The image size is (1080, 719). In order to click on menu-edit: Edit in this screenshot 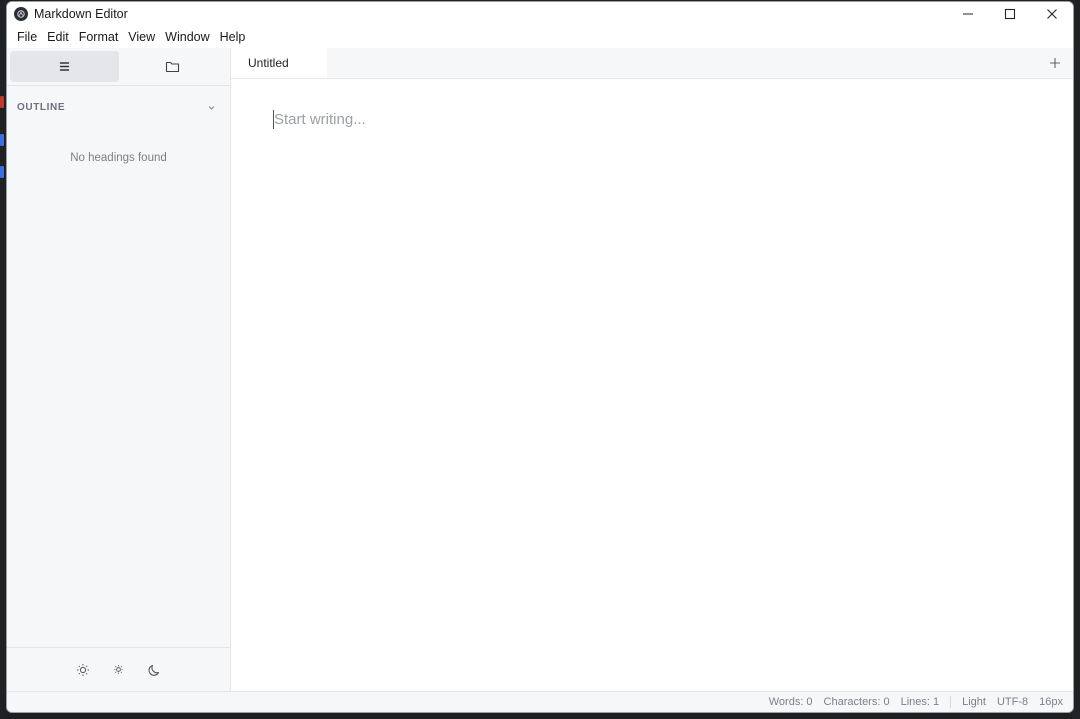, I will do `click(58, 37)`.